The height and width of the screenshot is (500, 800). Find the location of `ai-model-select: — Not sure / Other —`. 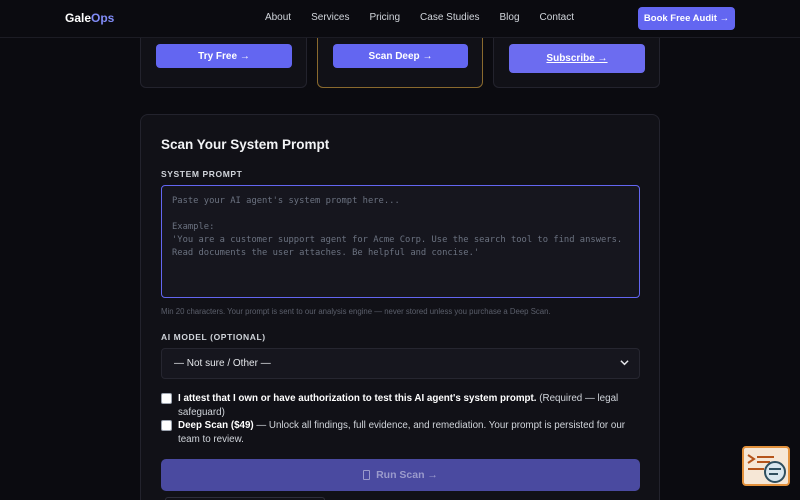

ai-model-select: — Not sure / Other — is located at coordinates (400, 363).